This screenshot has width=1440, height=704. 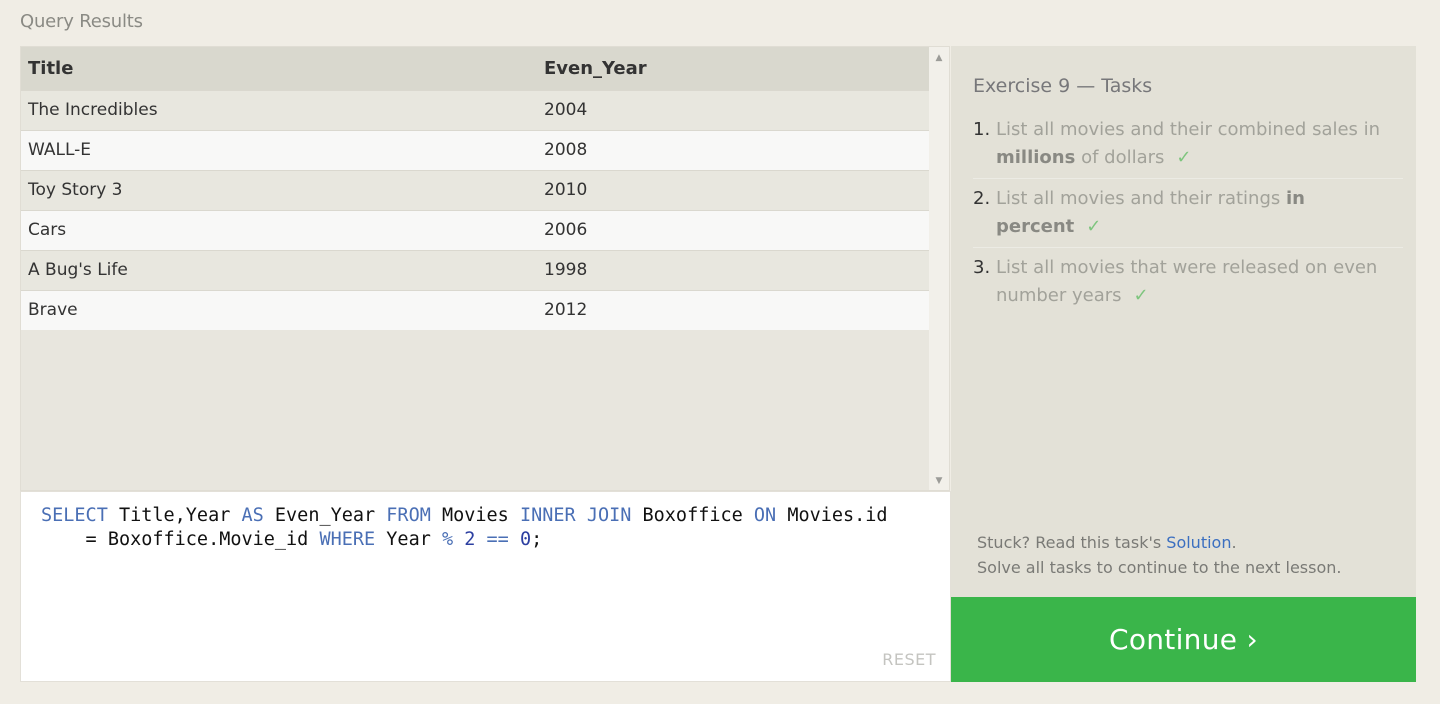 What do you see at coordinates (1183, 639) in the screenshot?
I see `continue-button: Continue ›` at bounding box center [1183, 639].